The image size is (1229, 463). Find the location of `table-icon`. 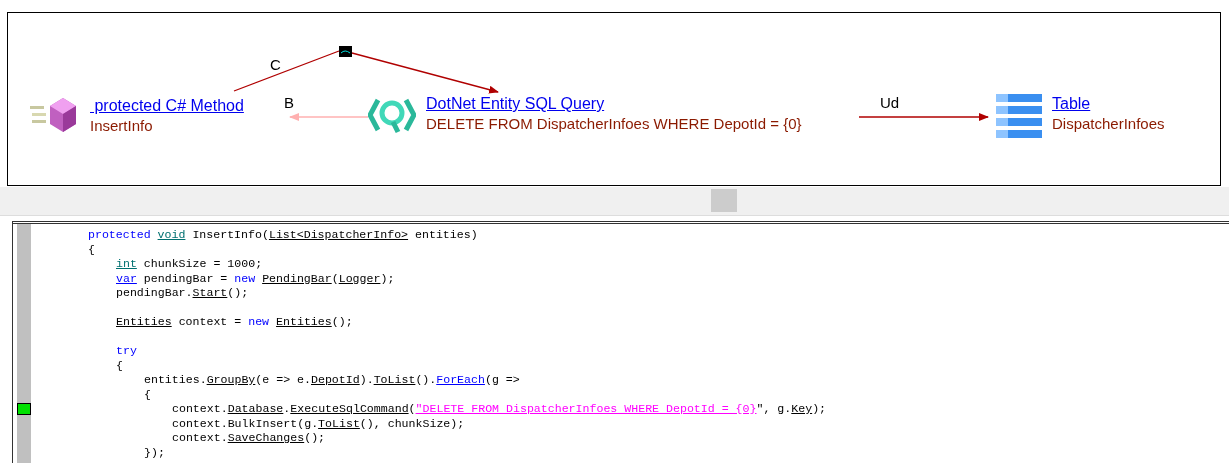

table-icon is located at coordinates (1019, 117).